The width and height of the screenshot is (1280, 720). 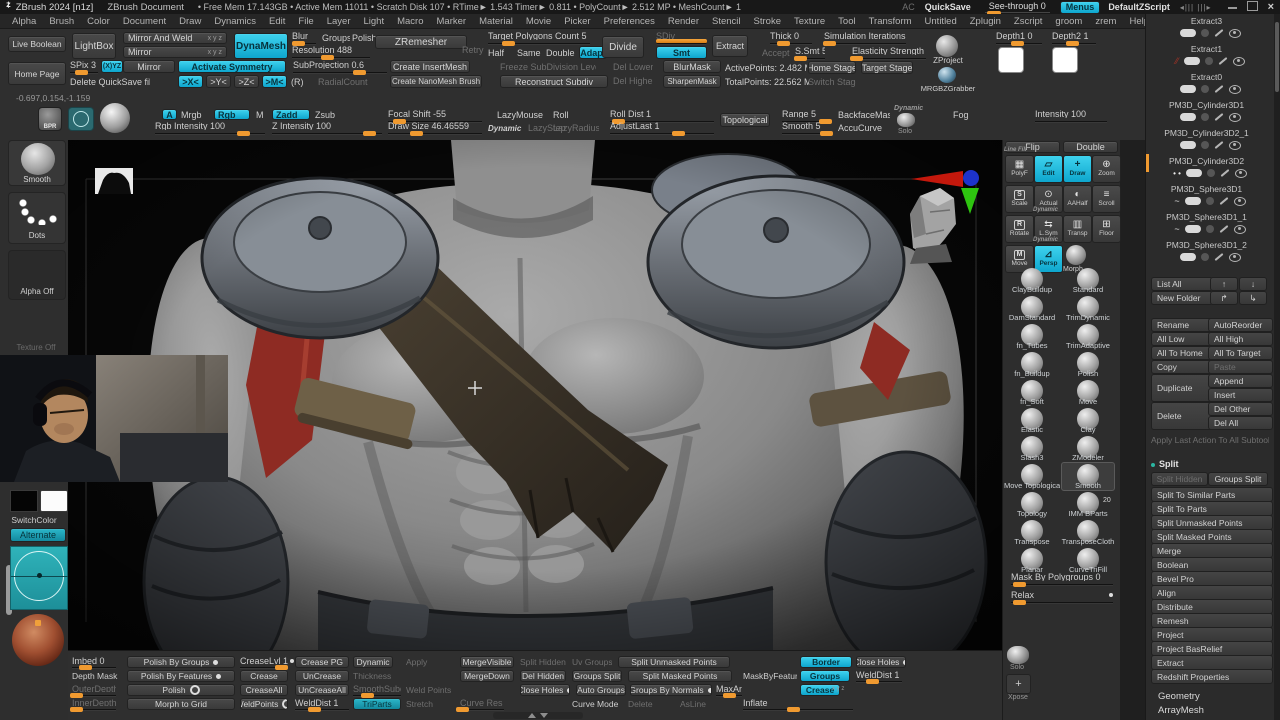 I want to click on menu-transform: Transform, so click(x=890, y=21).